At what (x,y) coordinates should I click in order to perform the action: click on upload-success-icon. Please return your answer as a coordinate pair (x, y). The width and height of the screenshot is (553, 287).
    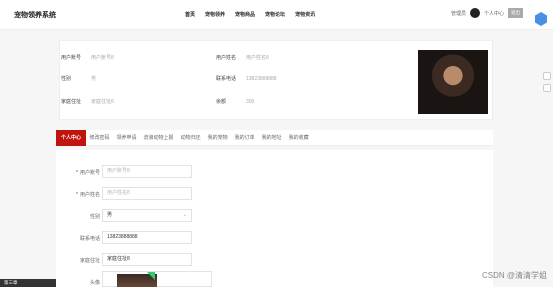
    Looking at the image, I should click on (151, 276).